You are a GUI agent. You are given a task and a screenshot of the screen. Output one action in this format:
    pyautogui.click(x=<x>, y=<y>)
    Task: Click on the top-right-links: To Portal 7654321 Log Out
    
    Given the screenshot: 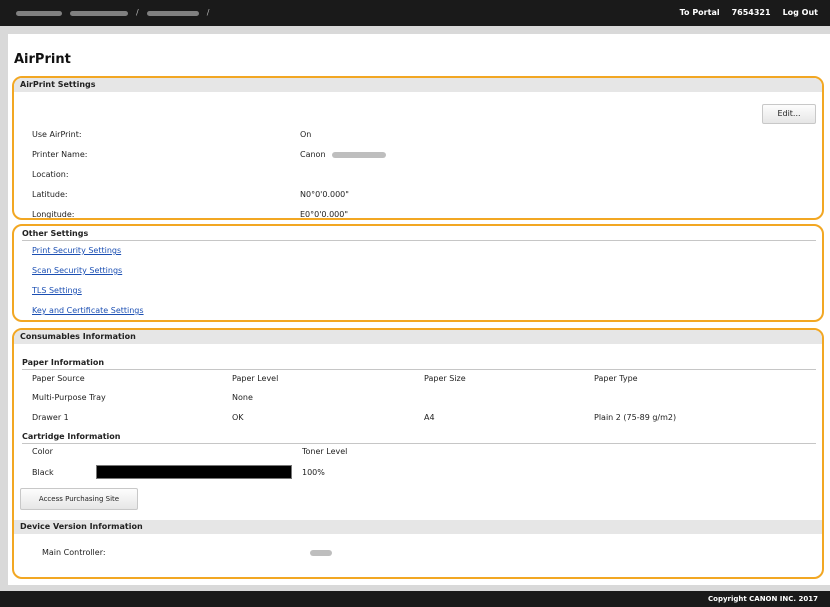 What is the action you would take?
    pyautogui.click(x=749, y=12)
    